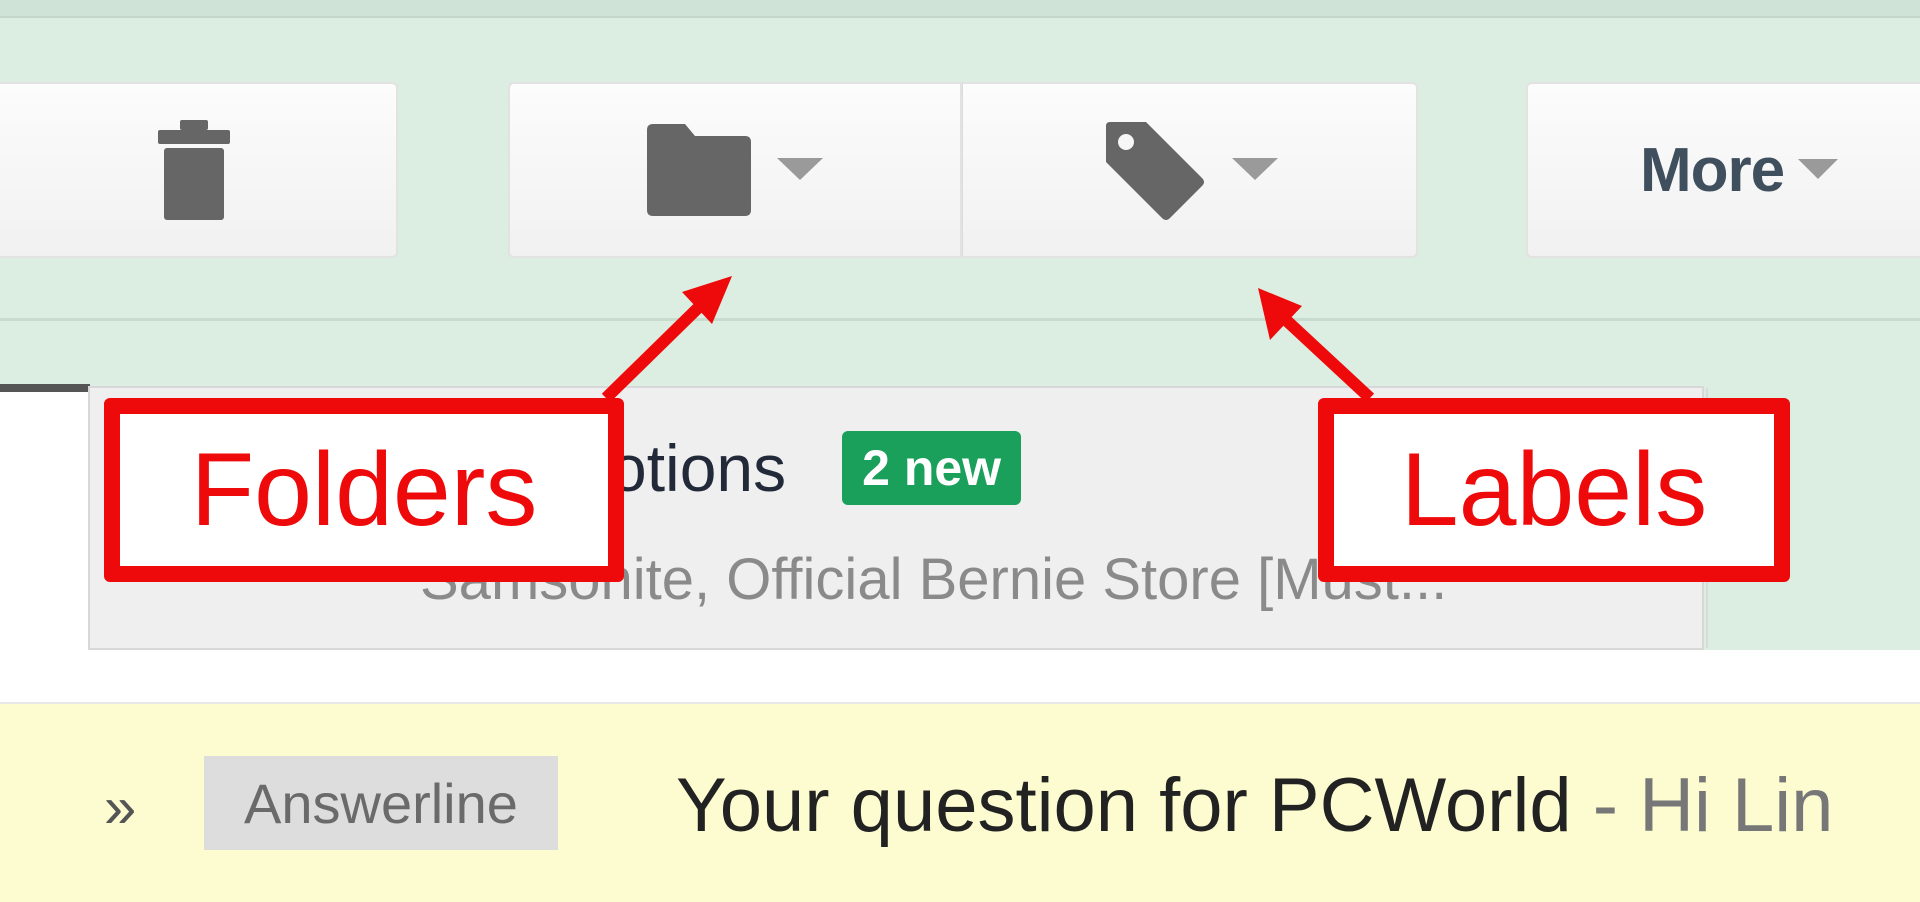 This screenshot has height=902, width=1920. Describe the element at coordinates (960, 9) in the screenshot. I see `top-band` at that location.